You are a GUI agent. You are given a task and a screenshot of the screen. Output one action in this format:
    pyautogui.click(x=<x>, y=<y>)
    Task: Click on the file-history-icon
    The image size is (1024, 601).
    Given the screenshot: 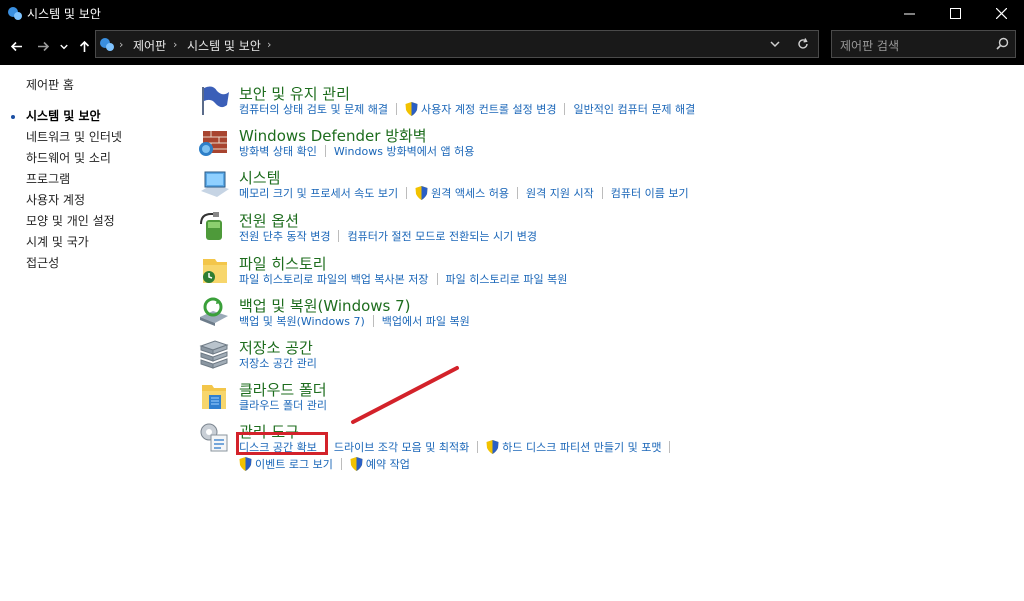 What is the action you would take?
    pyautogui.click(x=215, y=271)
    